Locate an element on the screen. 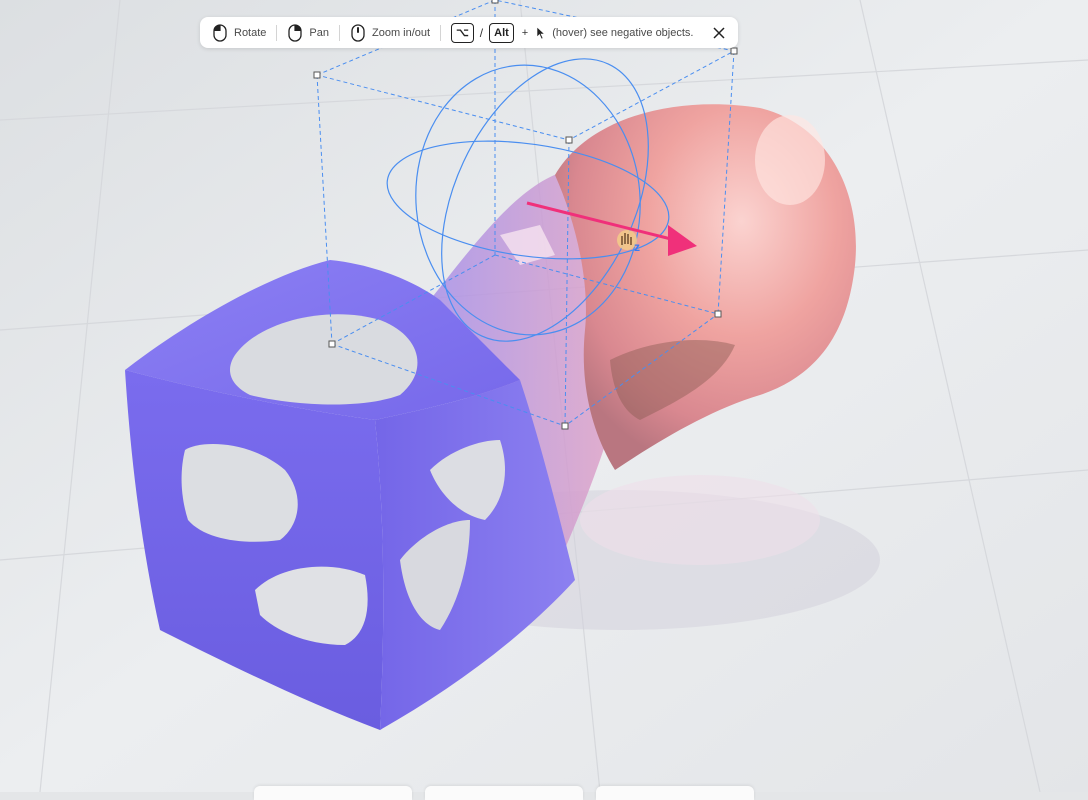 The image size is (1088, 800). pink-reflection is located at coordinates (700, 520).